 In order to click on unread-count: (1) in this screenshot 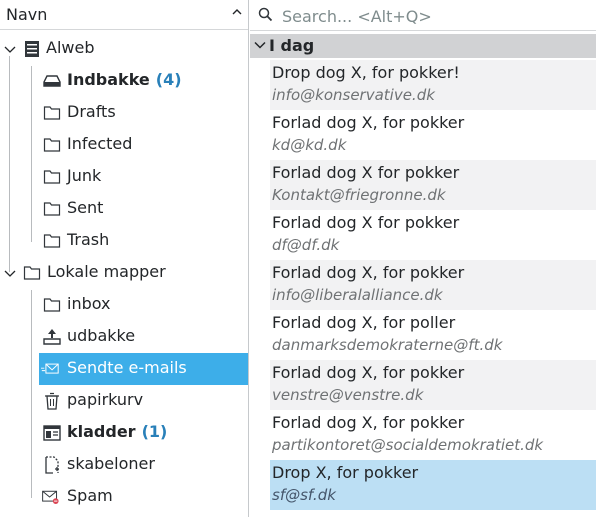, I will do `click(154, 431)`.